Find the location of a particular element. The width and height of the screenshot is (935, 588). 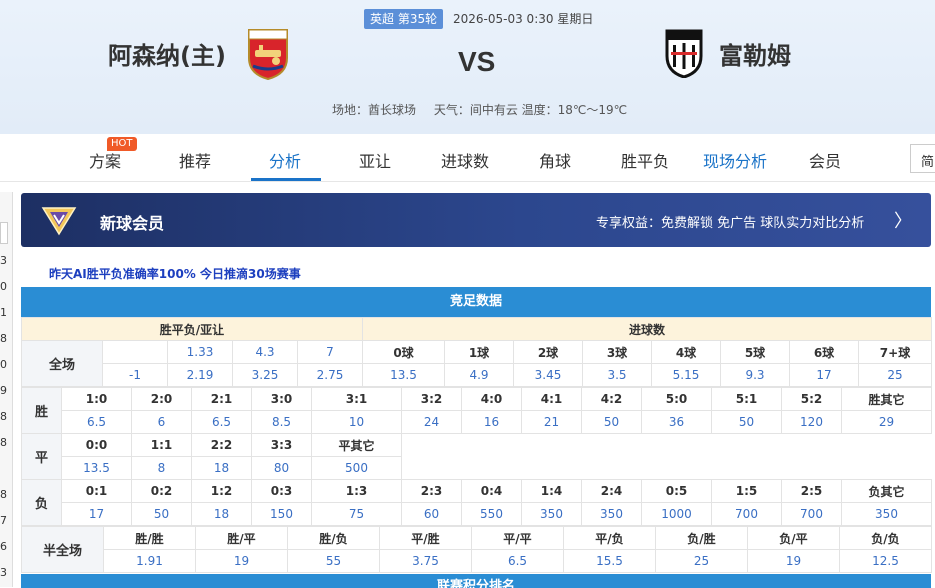

away-team-name: 富勒姆 is located at coordinates (755, 53).